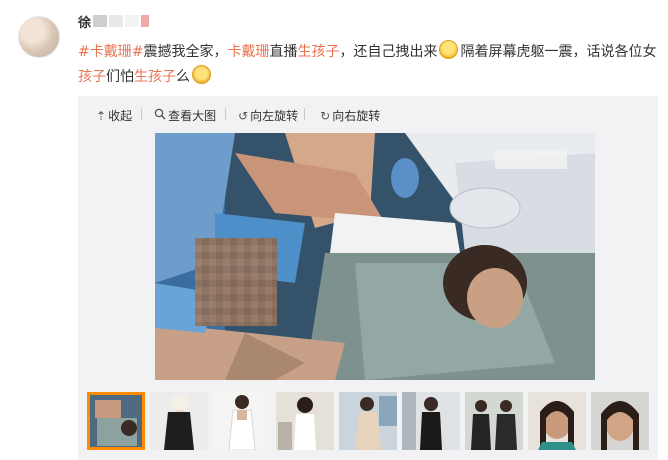 This screenshot has width=668, height=460. Describe the element at coordinates (160, 115) in the screenshot. I see `magnifier-icon` at that location.